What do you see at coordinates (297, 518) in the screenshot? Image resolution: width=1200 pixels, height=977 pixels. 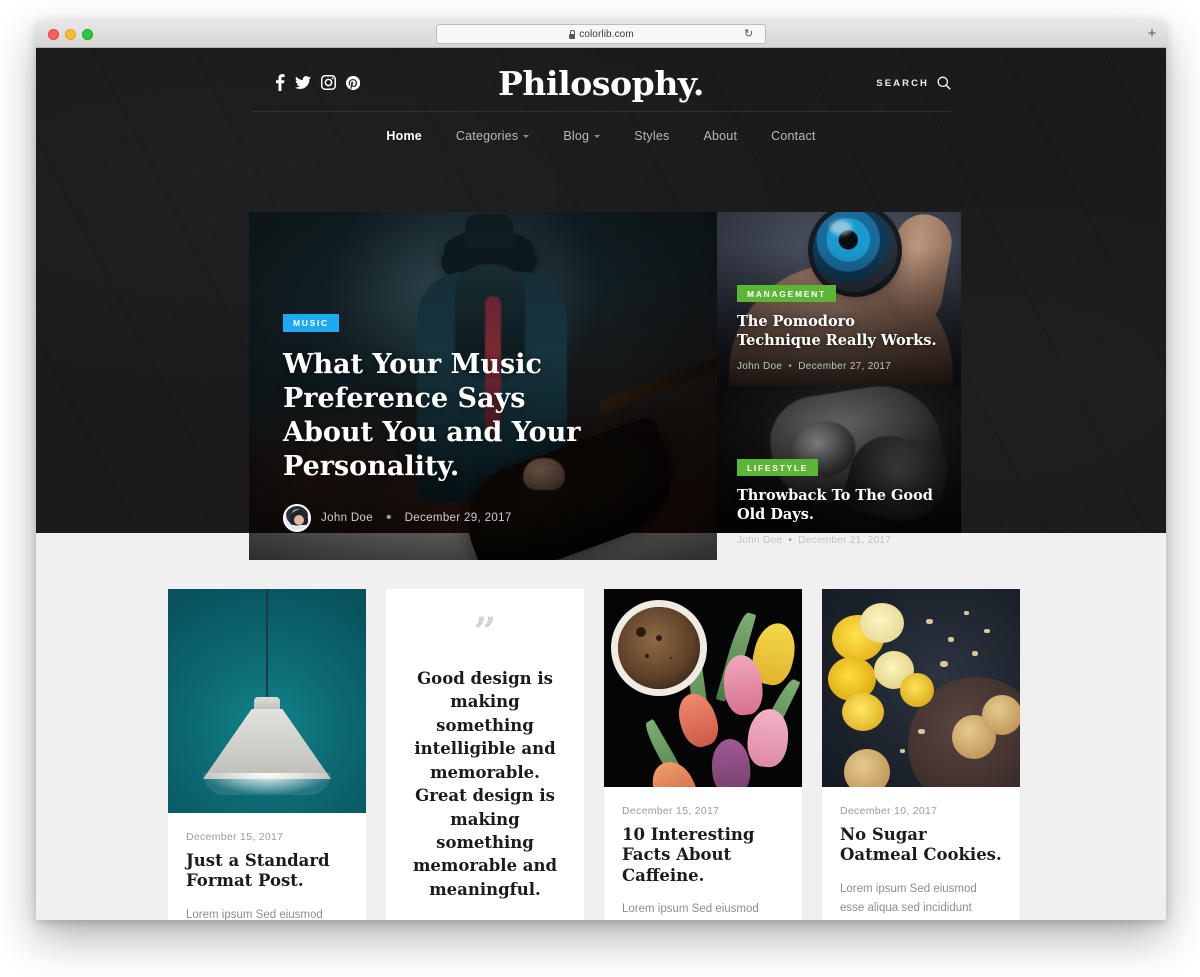 I see `avatar` at bounding box center [297, 518].